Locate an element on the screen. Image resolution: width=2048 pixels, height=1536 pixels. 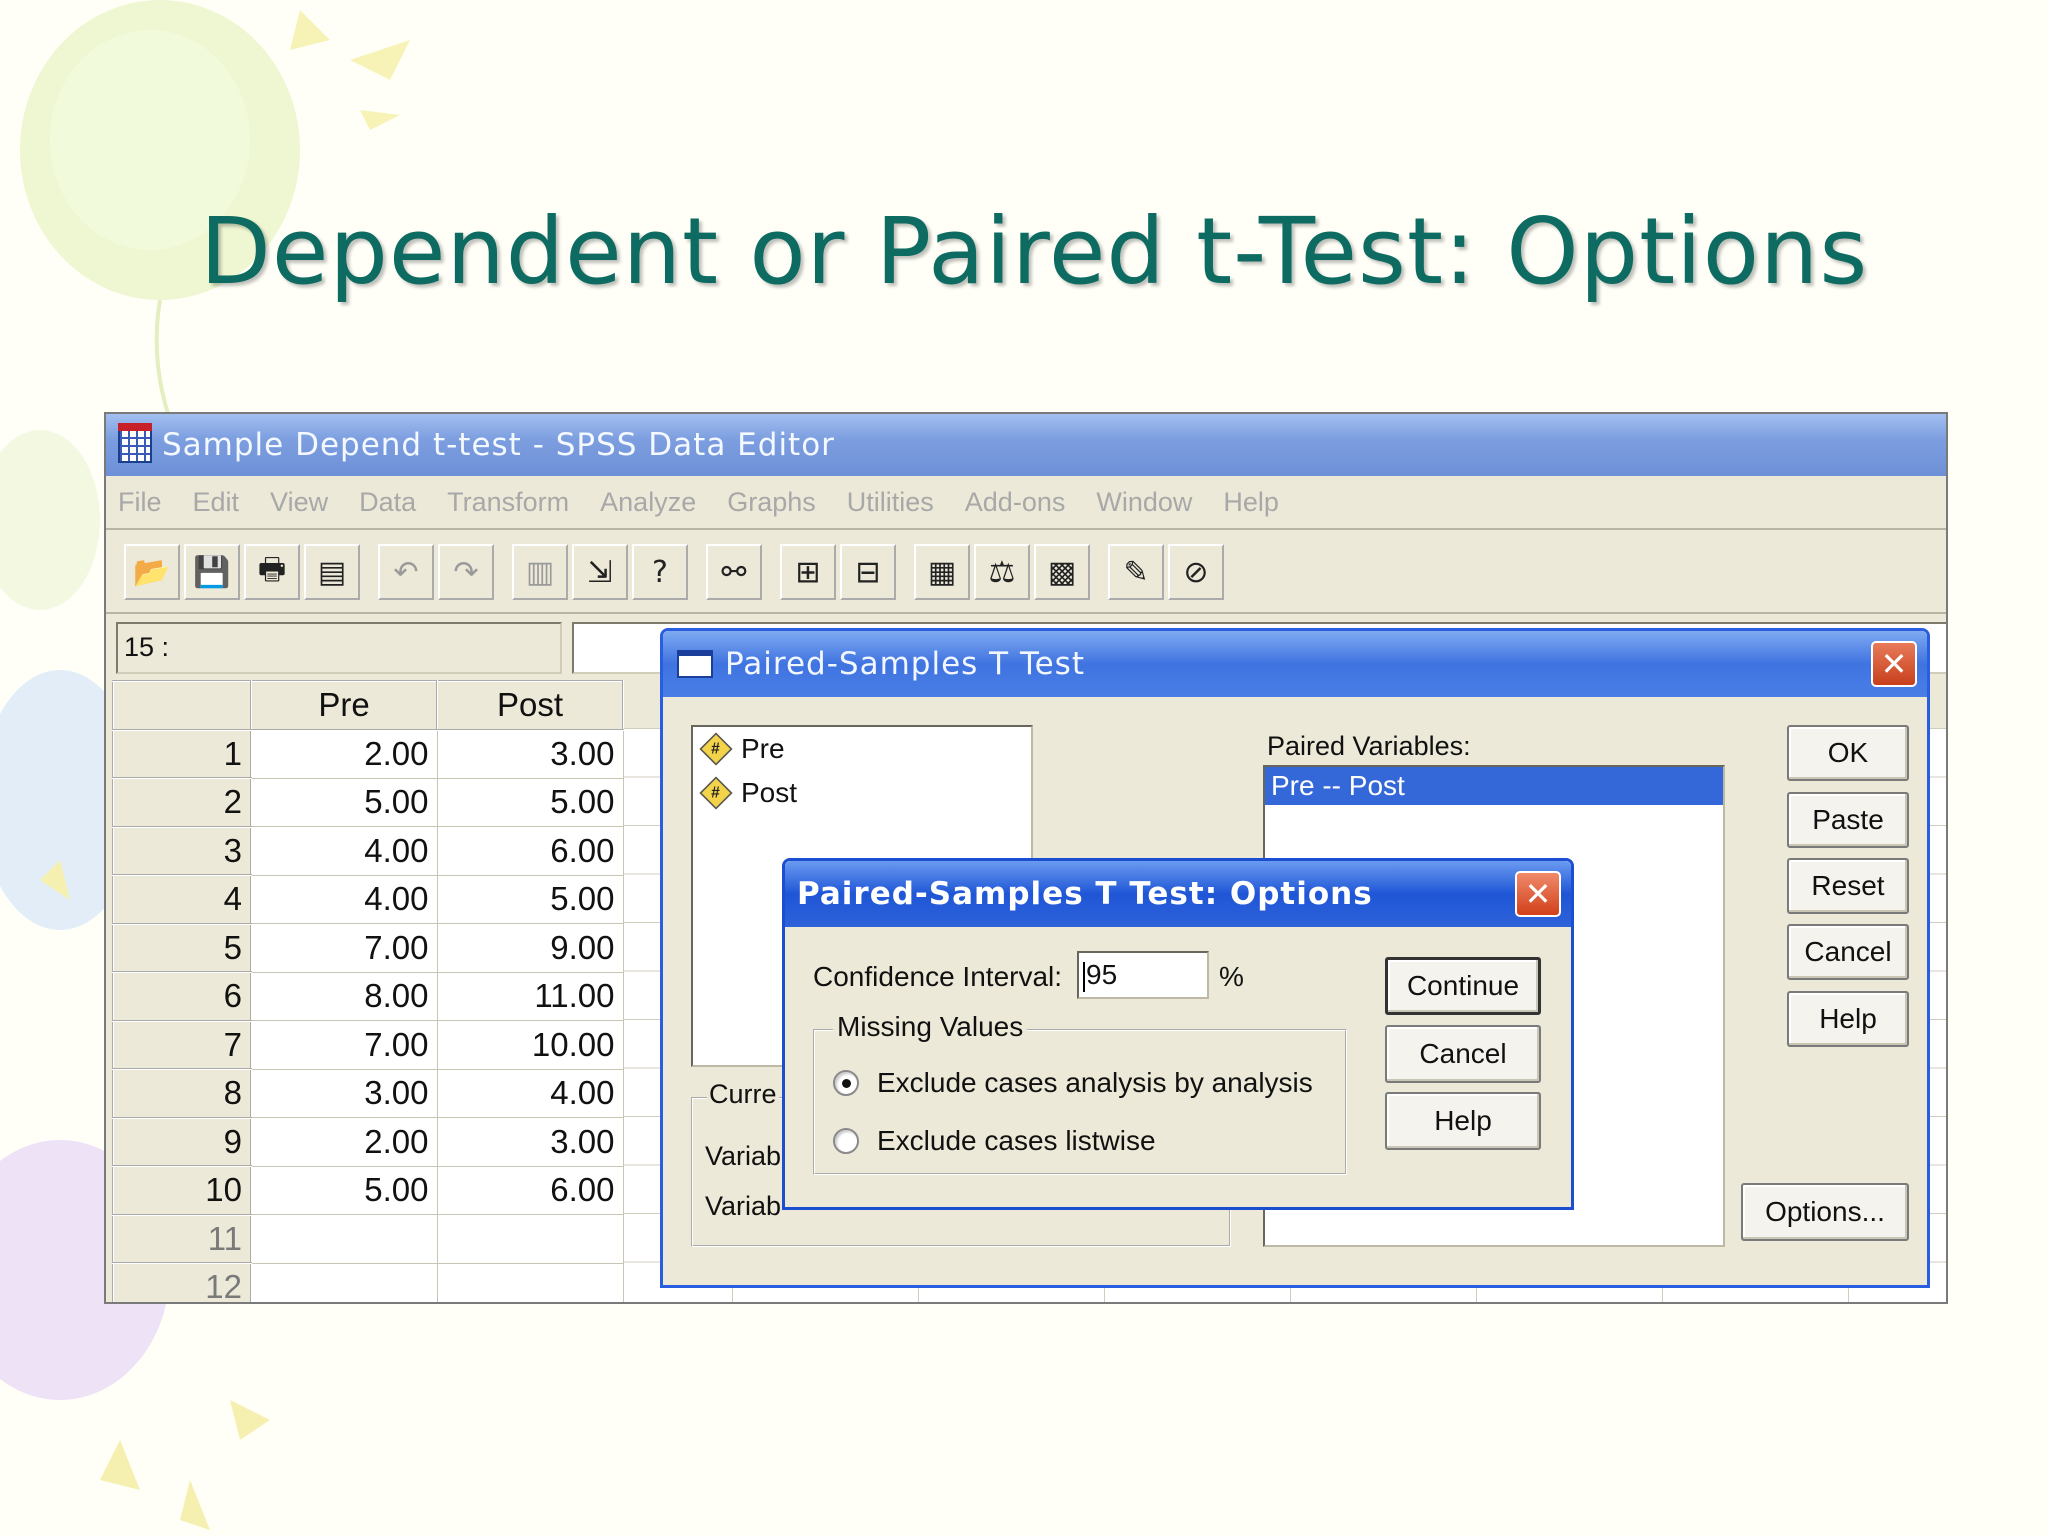
confidence-interval-input: 95 is located at coordinates (1143, 975).